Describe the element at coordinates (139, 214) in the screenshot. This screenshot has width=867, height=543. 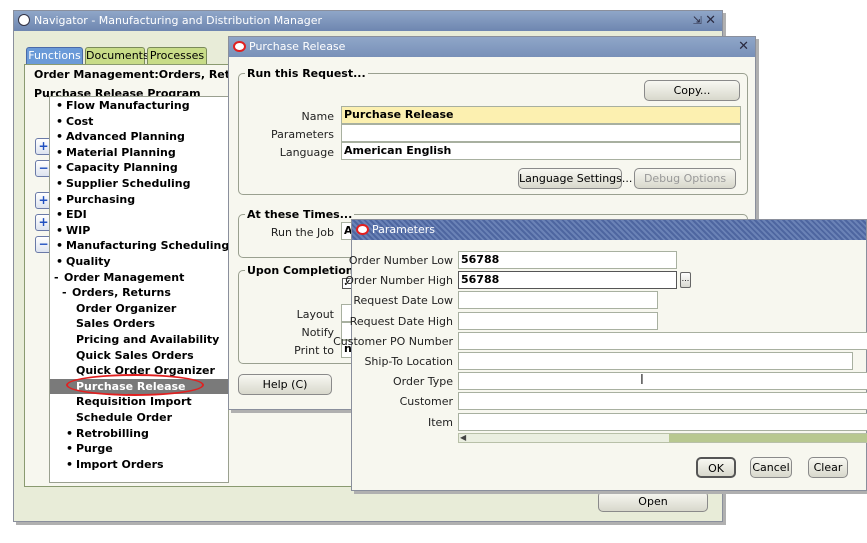
I see `tree-item: • EDI` at that location.